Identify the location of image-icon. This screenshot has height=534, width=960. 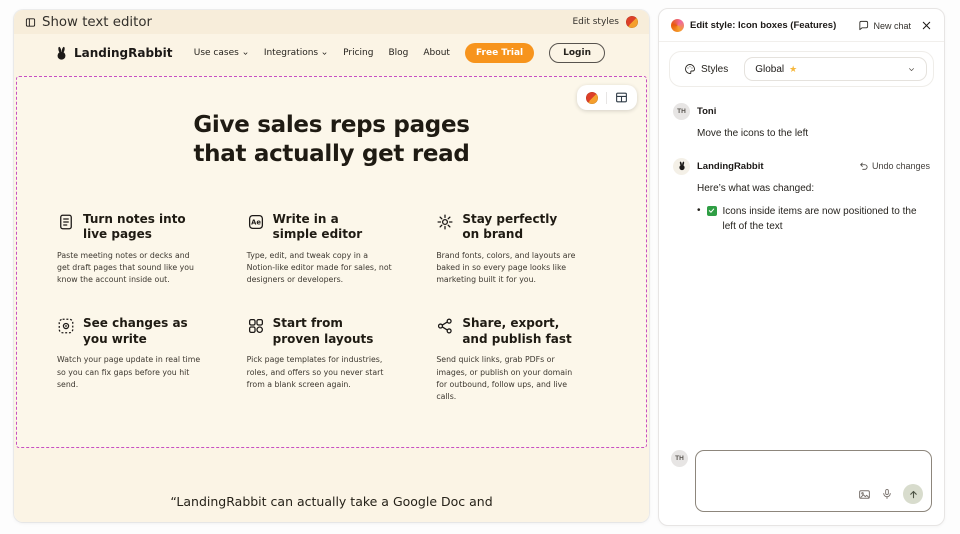
(864, 494).